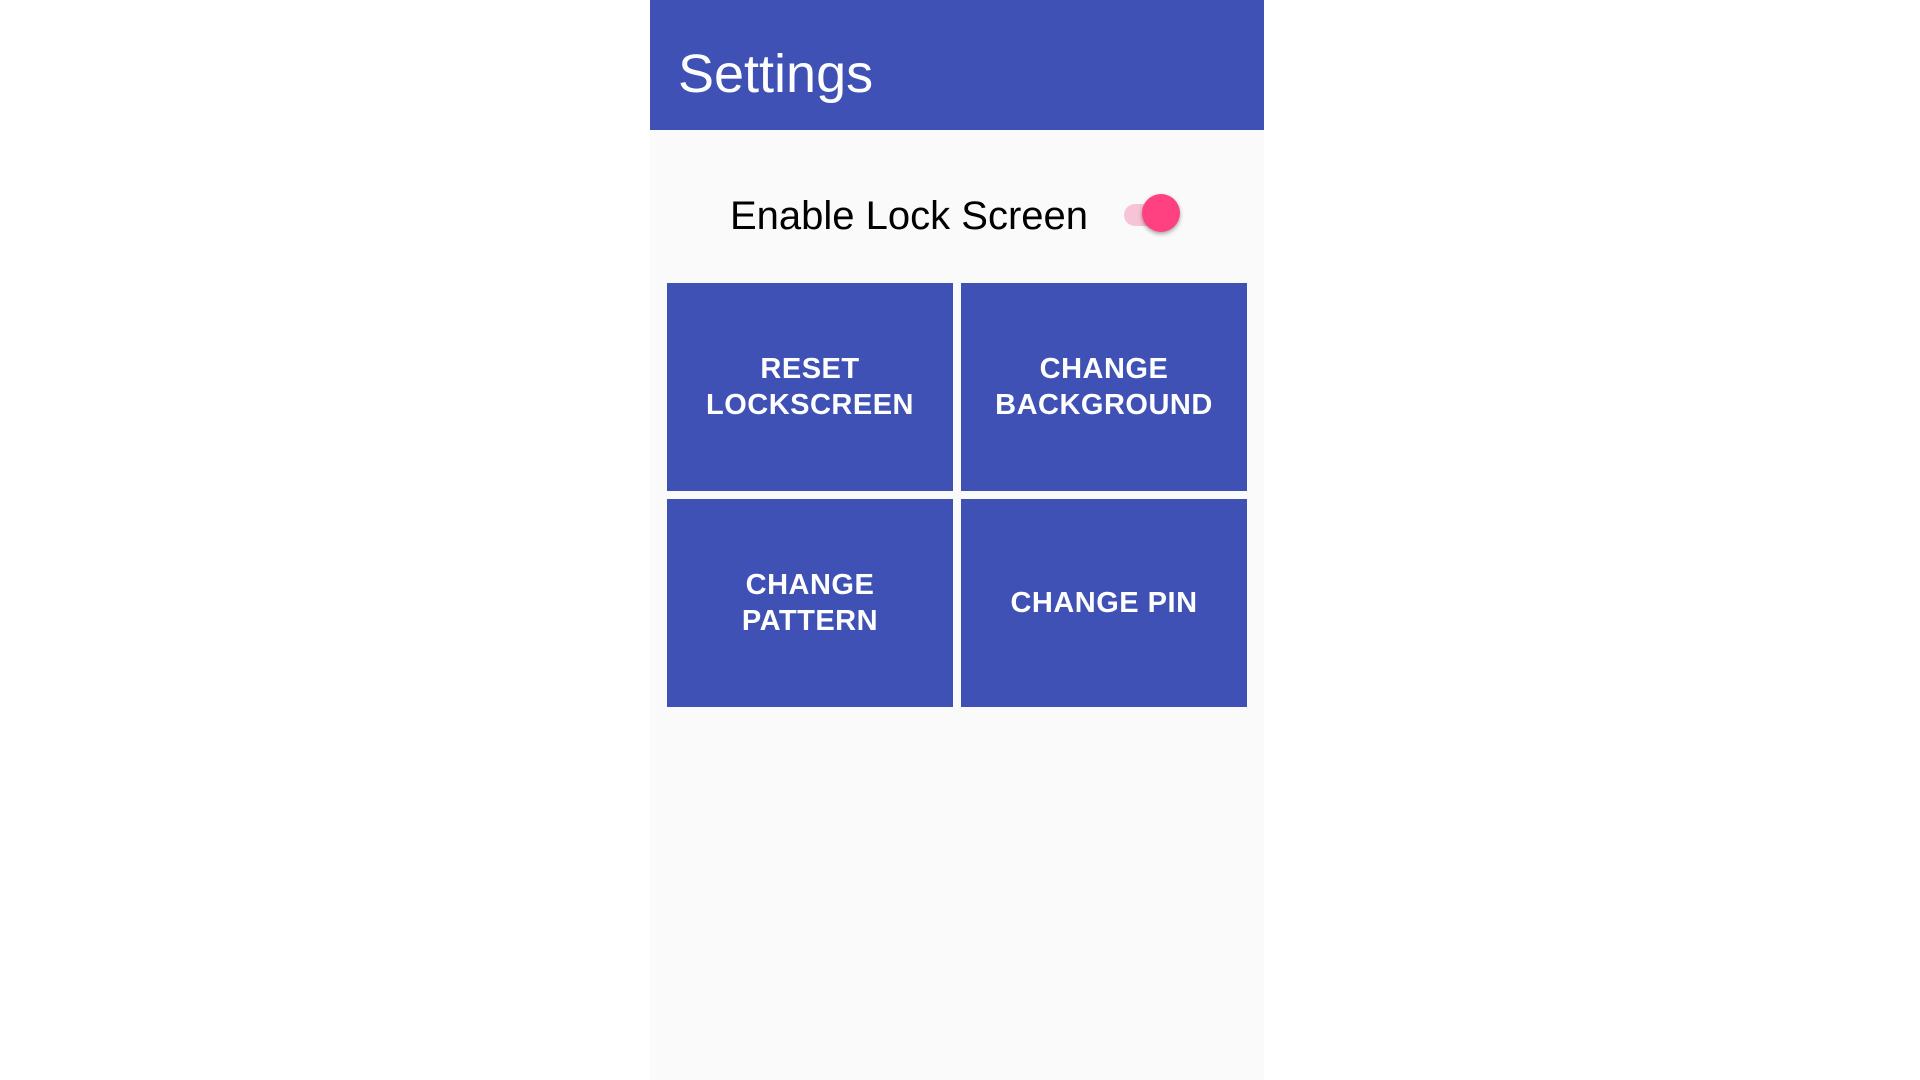 The height and width of the screenshot is (1080, 1920). I want to click on change-background-label: CHANGE BACKGROUND, so click(1104, 387).